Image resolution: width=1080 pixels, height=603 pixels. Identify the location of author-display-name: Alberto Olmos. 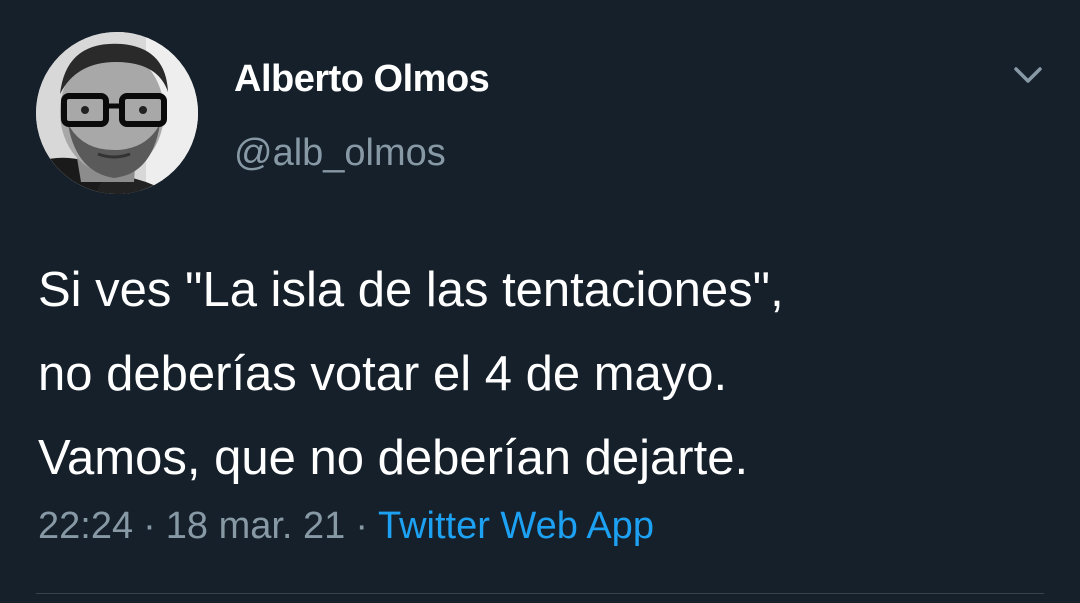
(362, 79).